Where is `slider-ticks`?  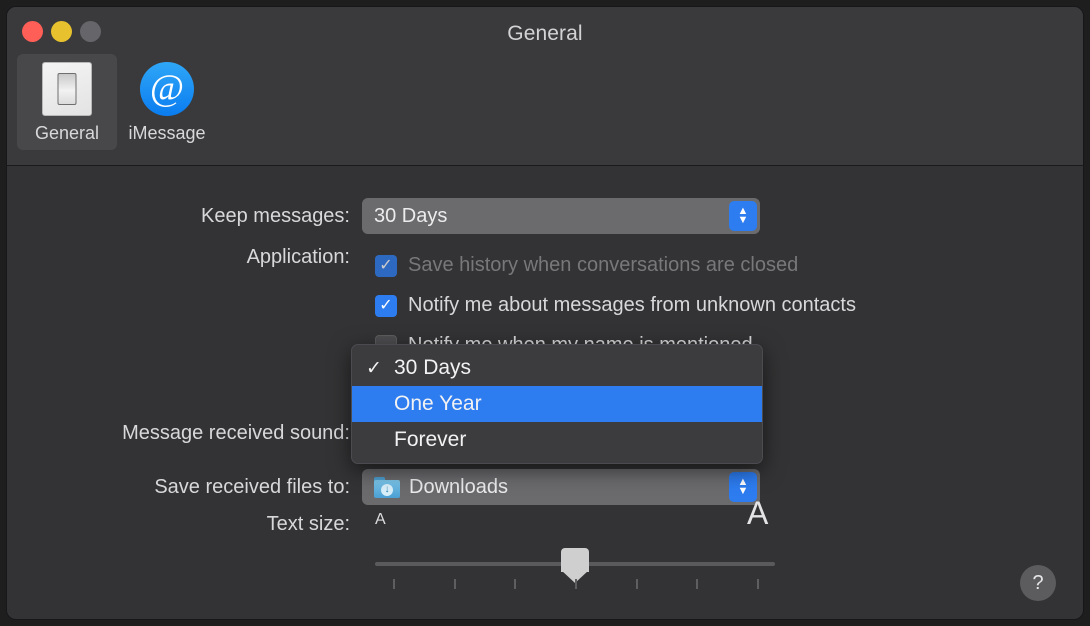
slider-ticks is located at coordinates (575, 584).